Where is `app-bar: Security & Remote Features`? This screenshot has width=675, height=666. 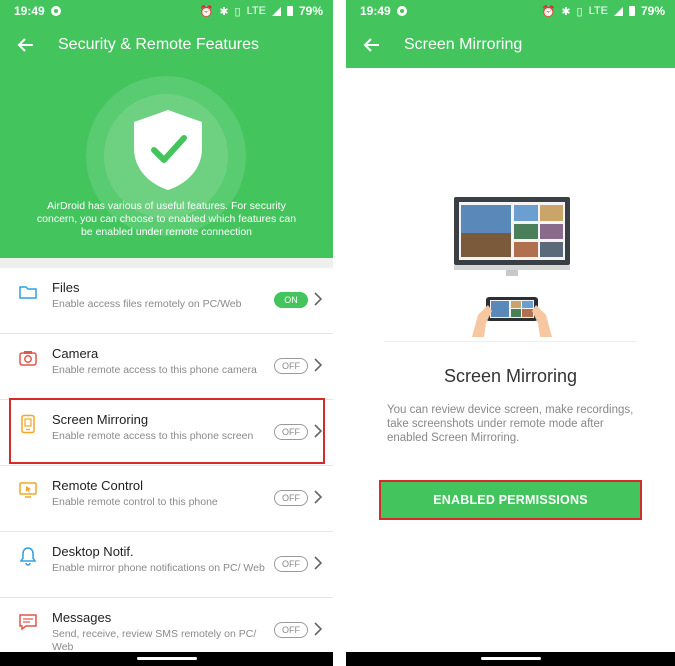 app-bar: Security & Remote Features is located at coordinates (166, 45).